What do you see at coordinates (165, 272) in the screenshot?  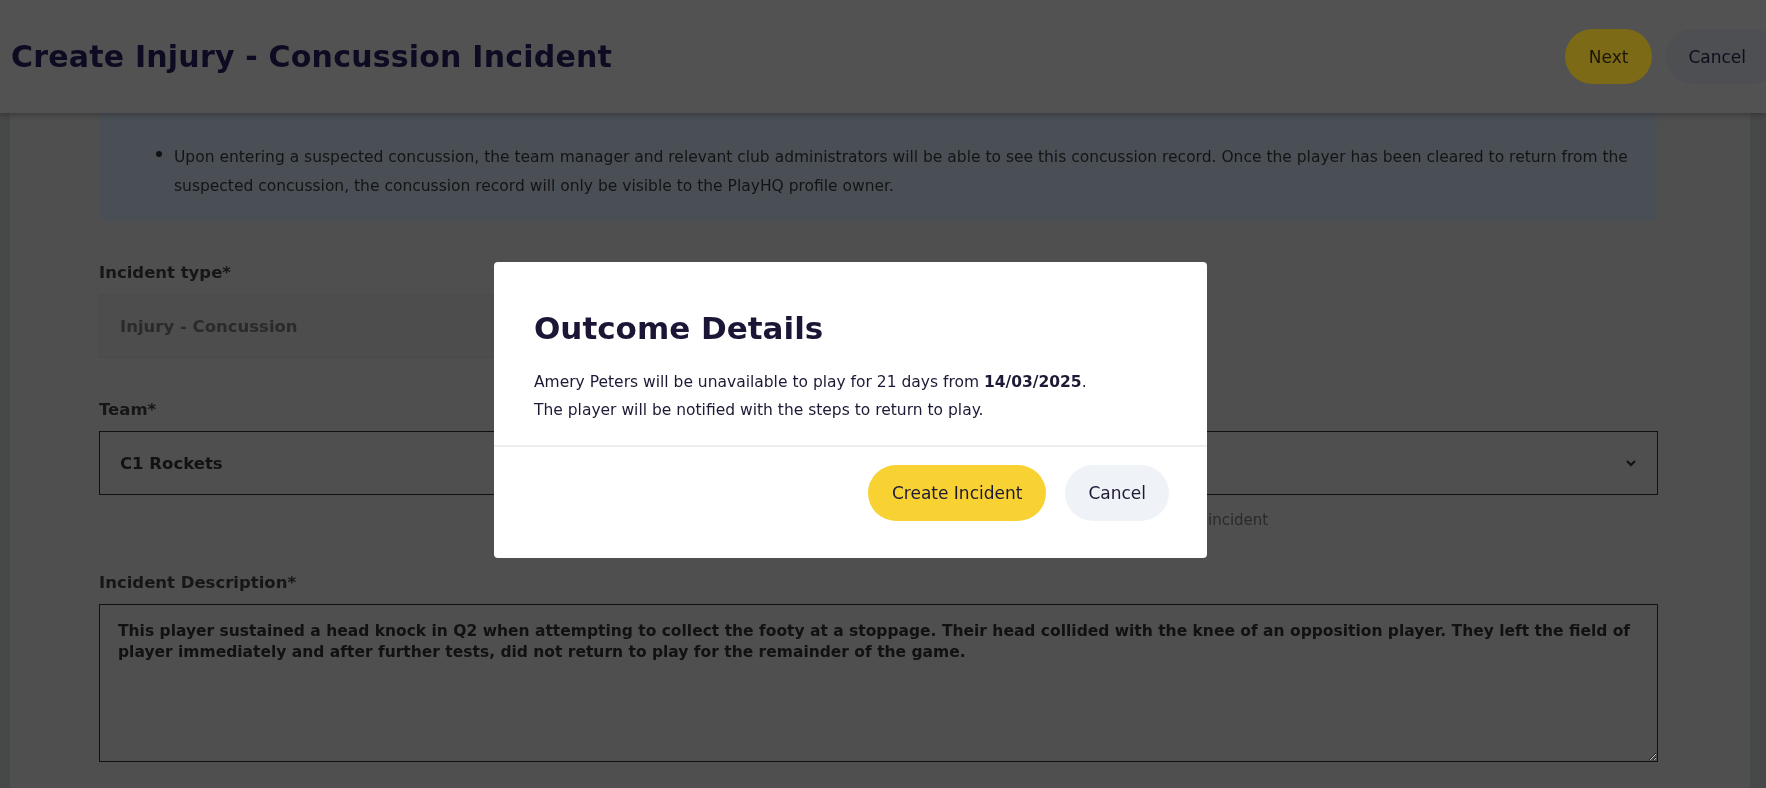 I see `field-label: Incident type*` at bounding box center [165, 272].